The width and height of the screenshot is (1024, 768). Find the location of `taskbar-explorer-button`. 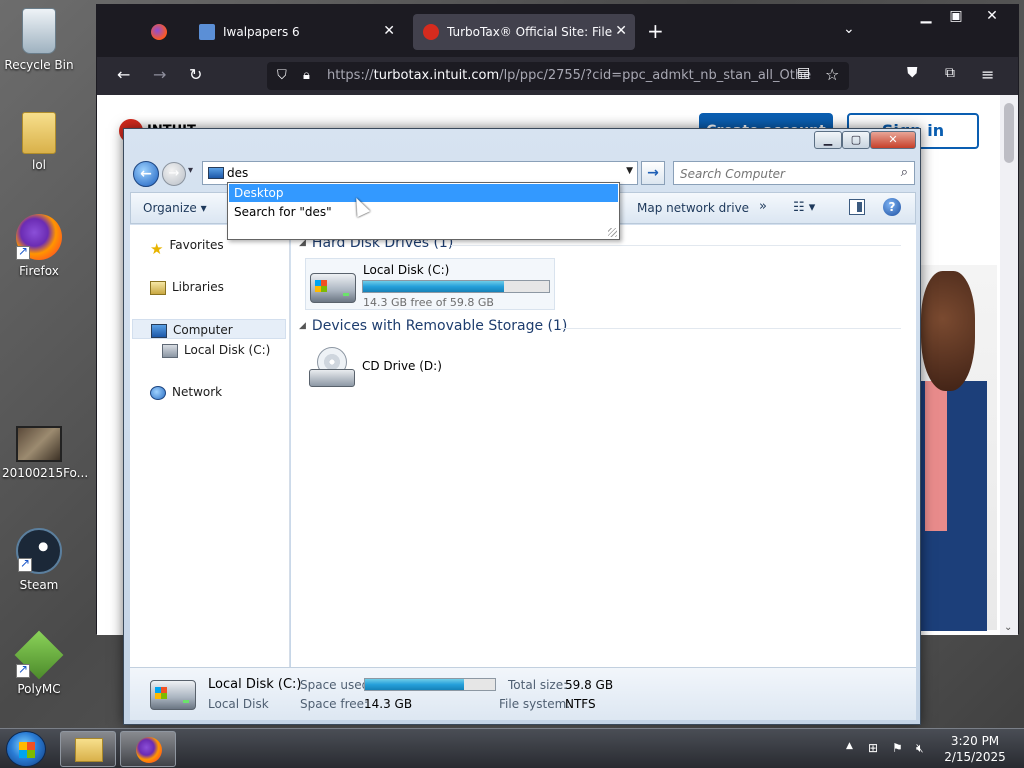

taskbar-explorer-button is located at coordinates (88, 749).